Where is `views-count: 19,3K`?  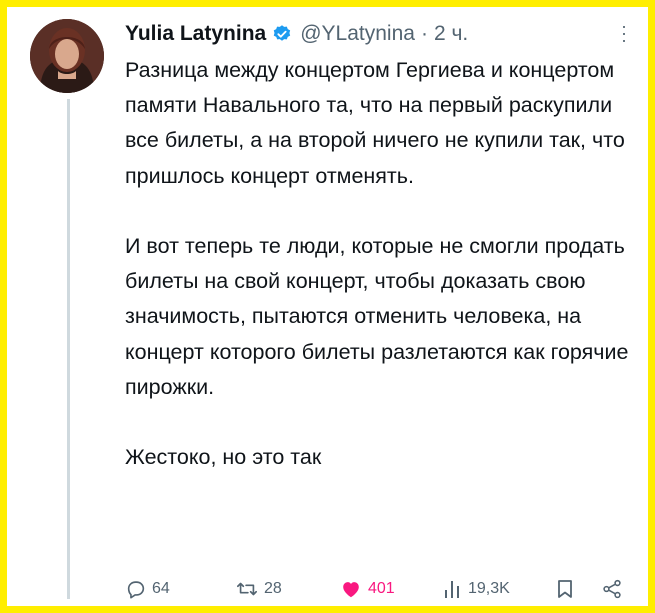
views-count: 19,3K is located at coordinates (489, 588).